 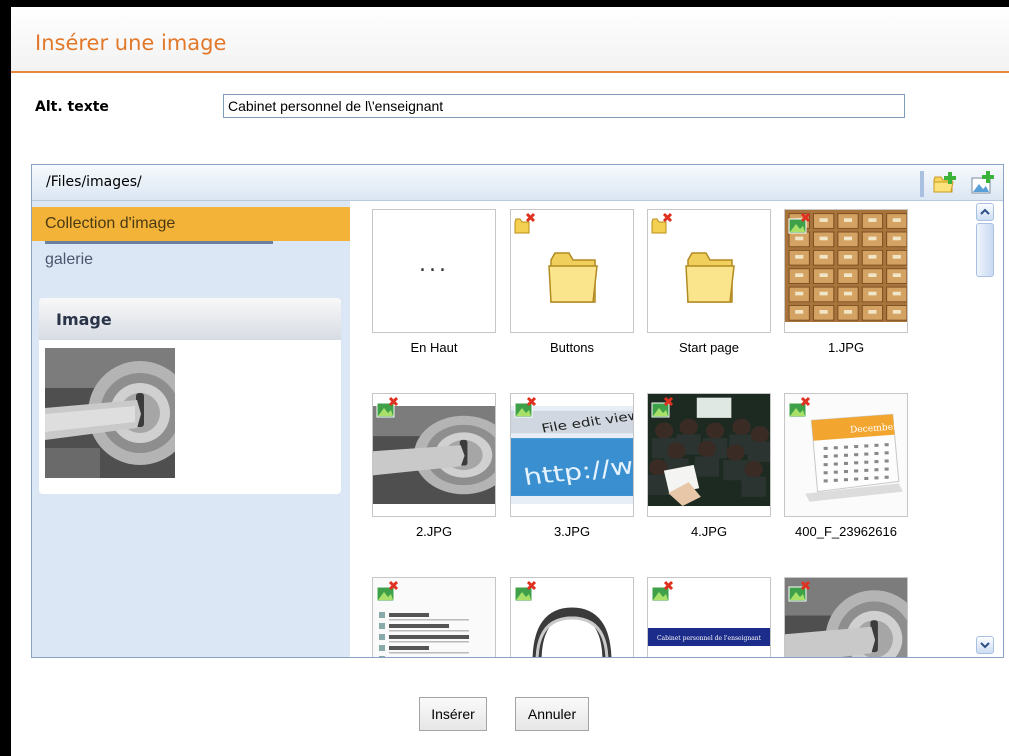 I want to click on chevron-down-icon, so click(x=985, y=645).